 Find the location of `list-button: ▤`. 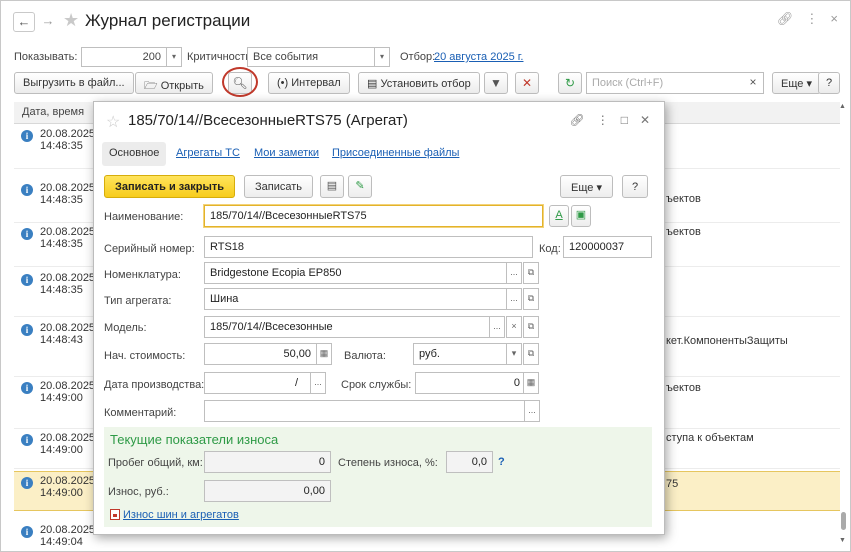

list-button: ▤ is located at coordinates (332, 186).